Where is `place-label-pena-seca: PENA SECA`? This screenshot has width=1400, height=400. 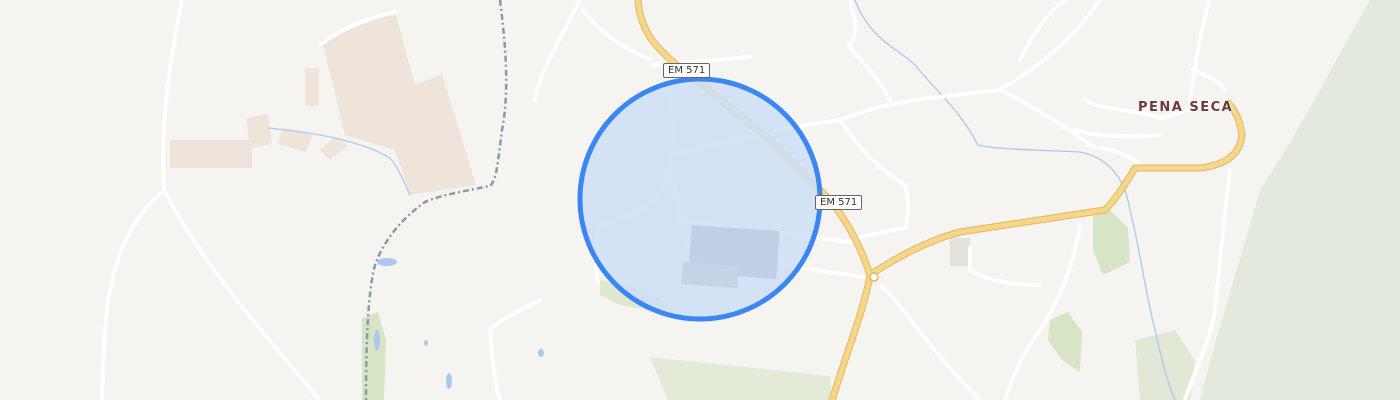
place-label-pena-seca: PENA SECA is located at coordinates (1186, 107).